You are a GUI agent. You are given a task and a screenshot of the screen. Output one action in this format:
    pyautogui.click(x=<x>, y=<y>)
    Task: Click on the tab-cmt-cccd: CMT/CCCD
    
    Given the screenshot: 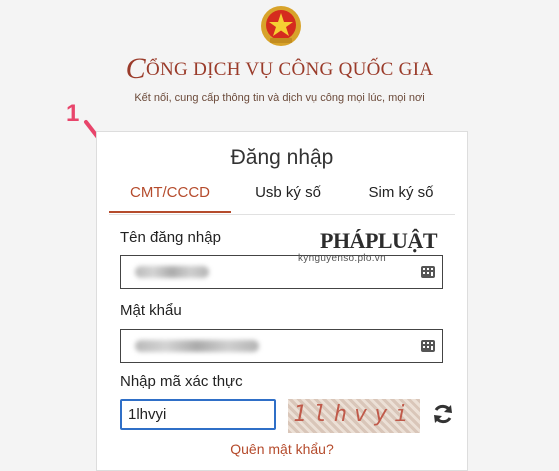 What is the action you would take?
    pyautogui.click(x=170, y=196)
    